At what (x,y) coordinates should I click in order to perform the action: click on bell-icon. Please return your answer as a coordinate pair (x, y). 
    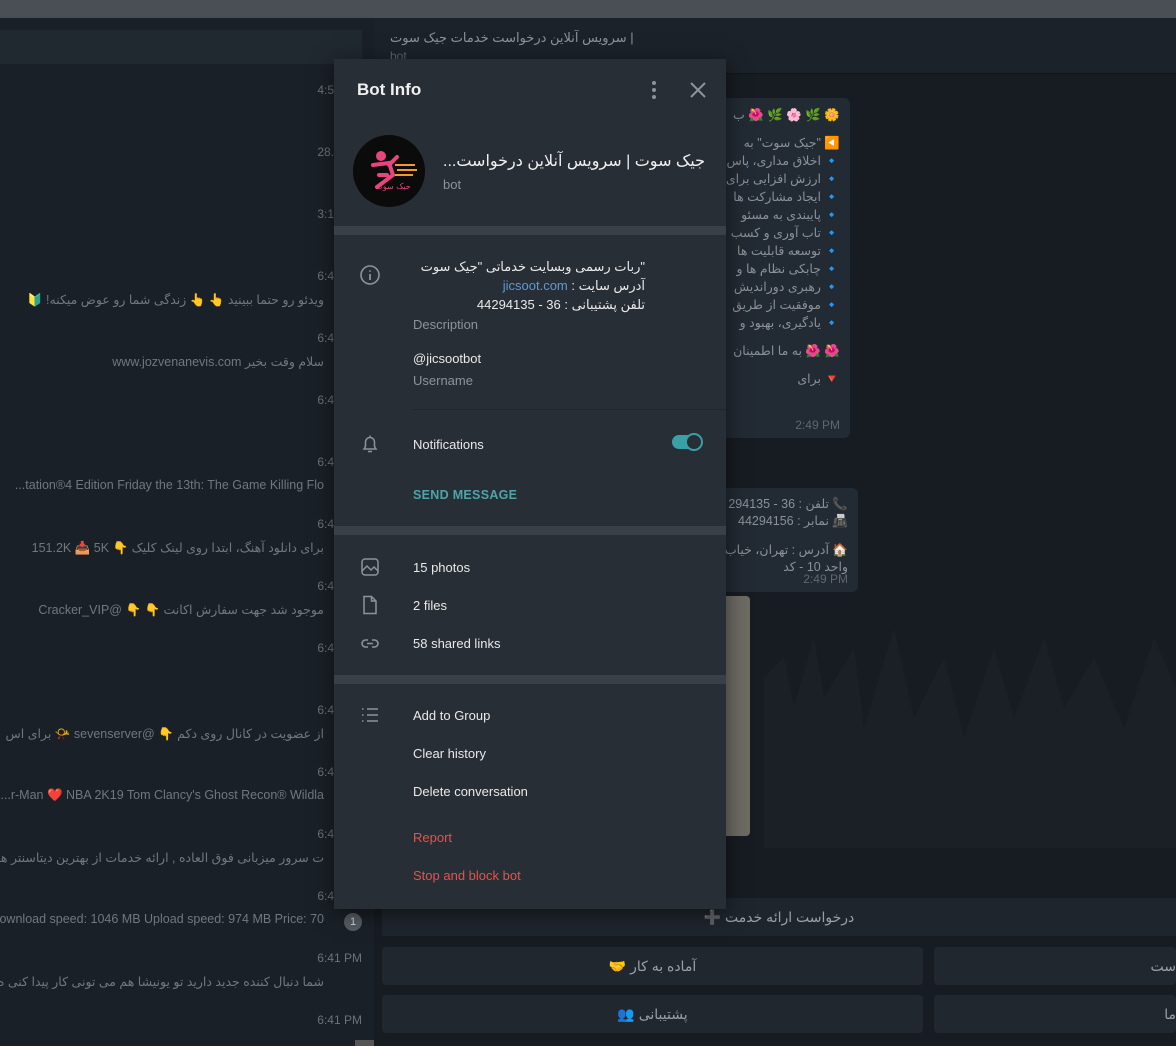
    Looking at the image, I should click on (370, 444).